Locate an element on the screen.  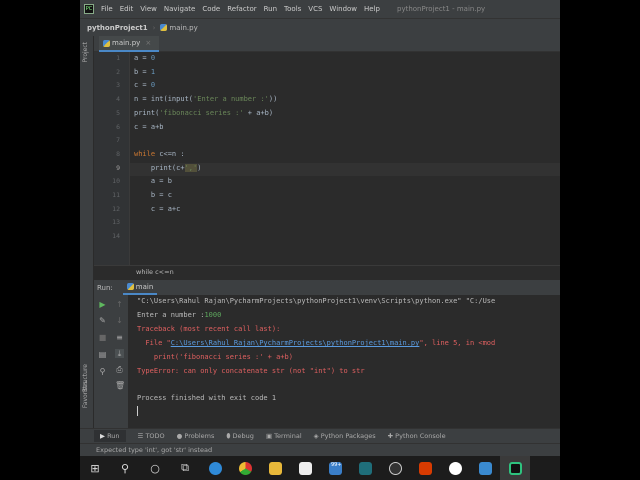
code-breadcrumb: while c<=n is located at coordinates (327, 272).